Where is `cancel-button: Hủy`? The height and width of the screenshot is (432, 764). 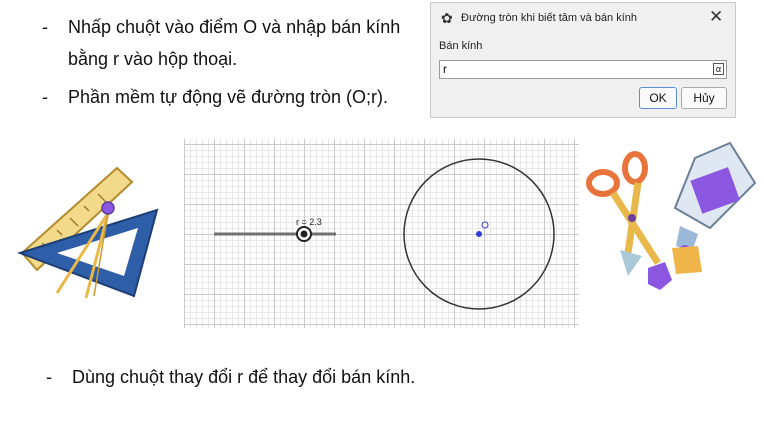
cancel-button: Hủy is located at coordinates (704, 98).